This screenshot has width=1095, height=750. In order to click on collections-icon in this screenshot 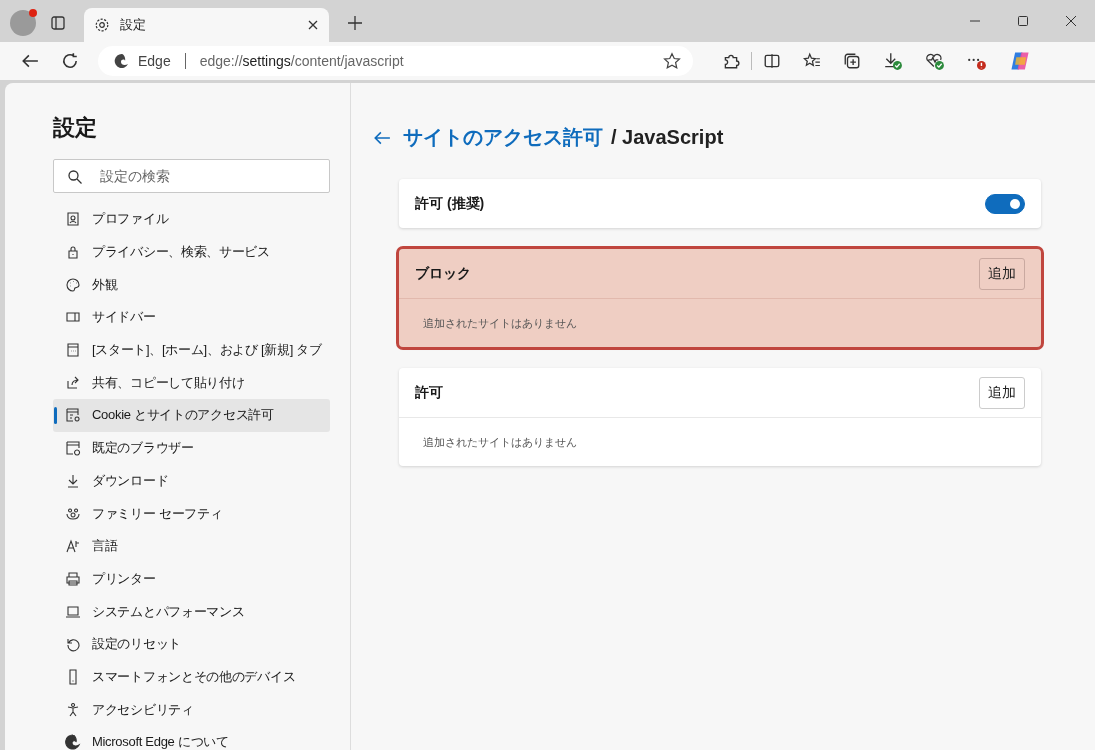, I will do `click(852, 61)`.